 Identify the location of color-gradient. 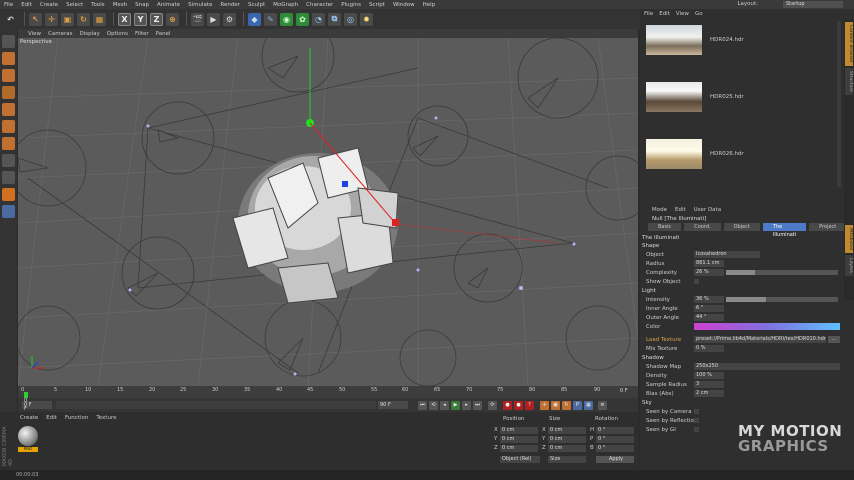
(767, 326).